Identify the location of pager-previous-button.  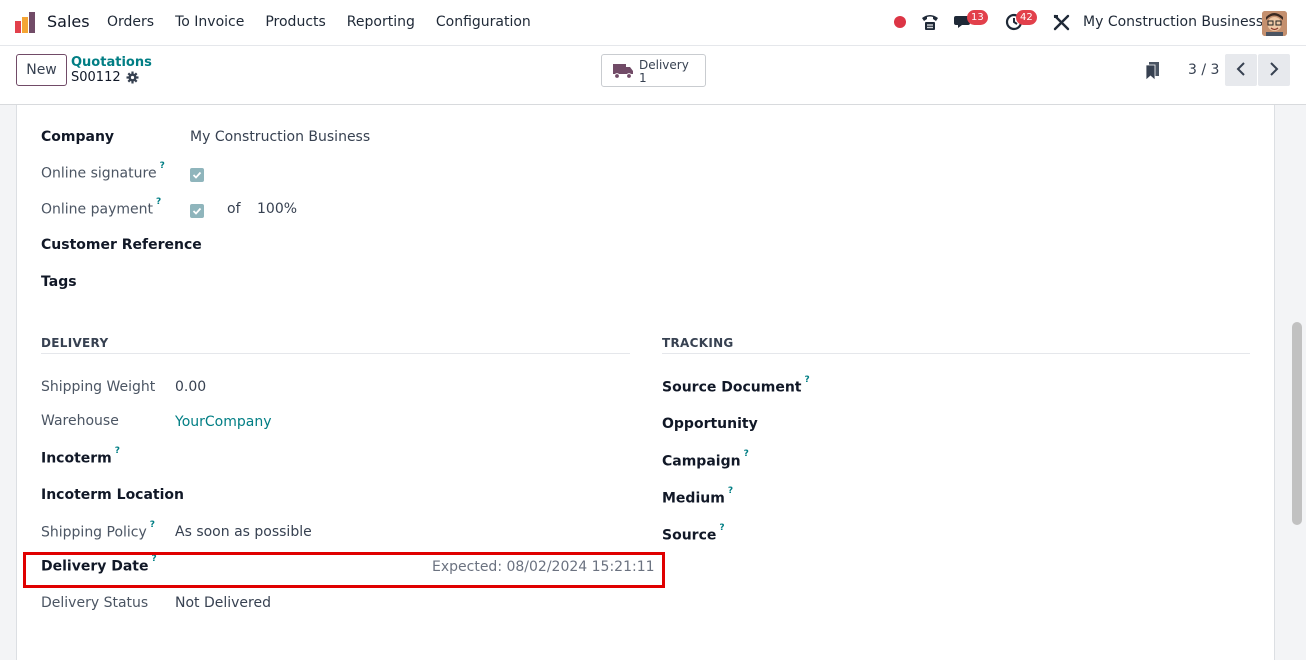
(1241, 70).